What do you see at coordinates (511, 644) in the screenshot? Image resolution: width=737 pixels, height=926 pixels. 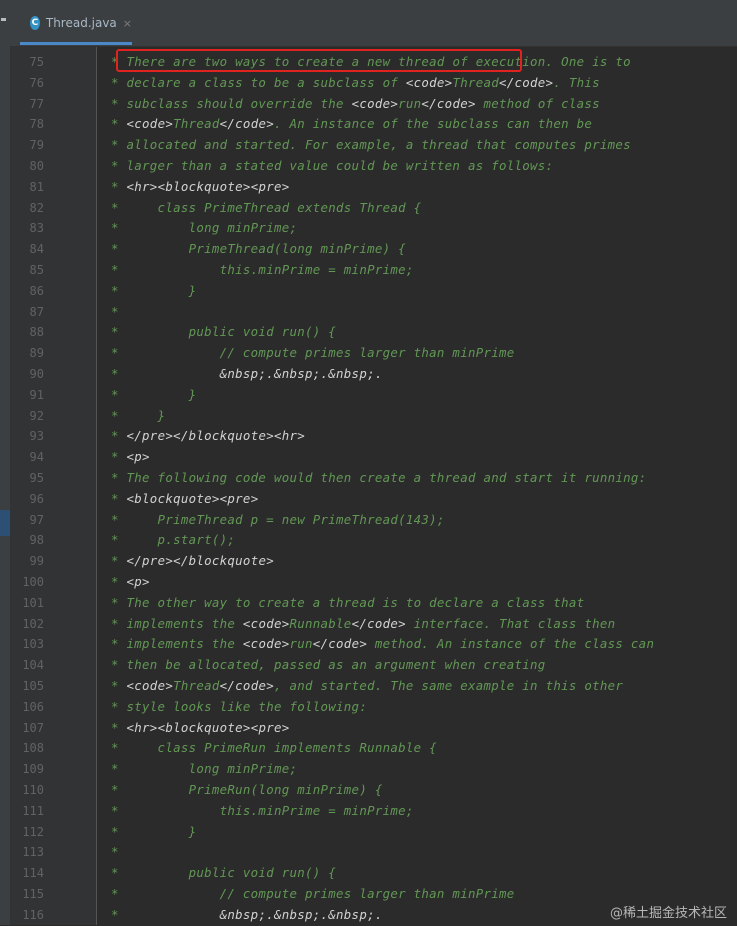 I see `comment-token: method. An instance of the class can` at bounding box center [511, 644].